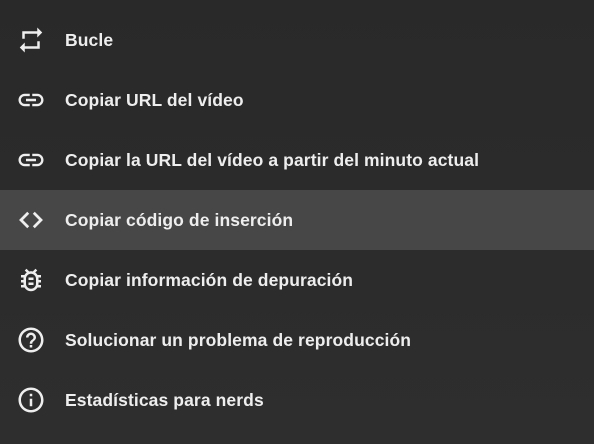 This screenshot has height=444, width=594. What do you see at coordinates (179, 219) in the screenshot?
I see `menu-item-label: Copiar código de inserción` at bounding box center [179, 219].